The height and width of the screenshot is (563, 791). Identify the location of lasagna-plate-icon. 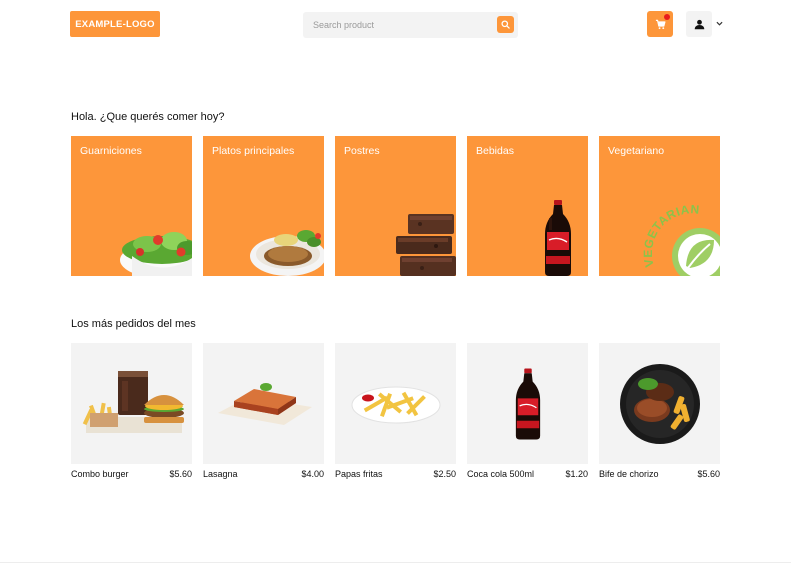
(264, 403).